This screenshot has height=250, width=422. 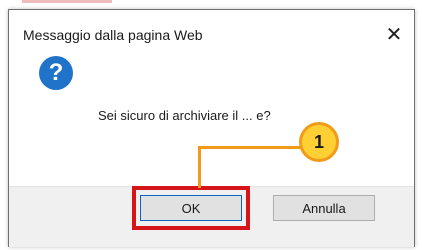 What do you see at coordinates (319, 142) in the screenshot?
I see `step-badge: 1` at bounding box center [319, 142].